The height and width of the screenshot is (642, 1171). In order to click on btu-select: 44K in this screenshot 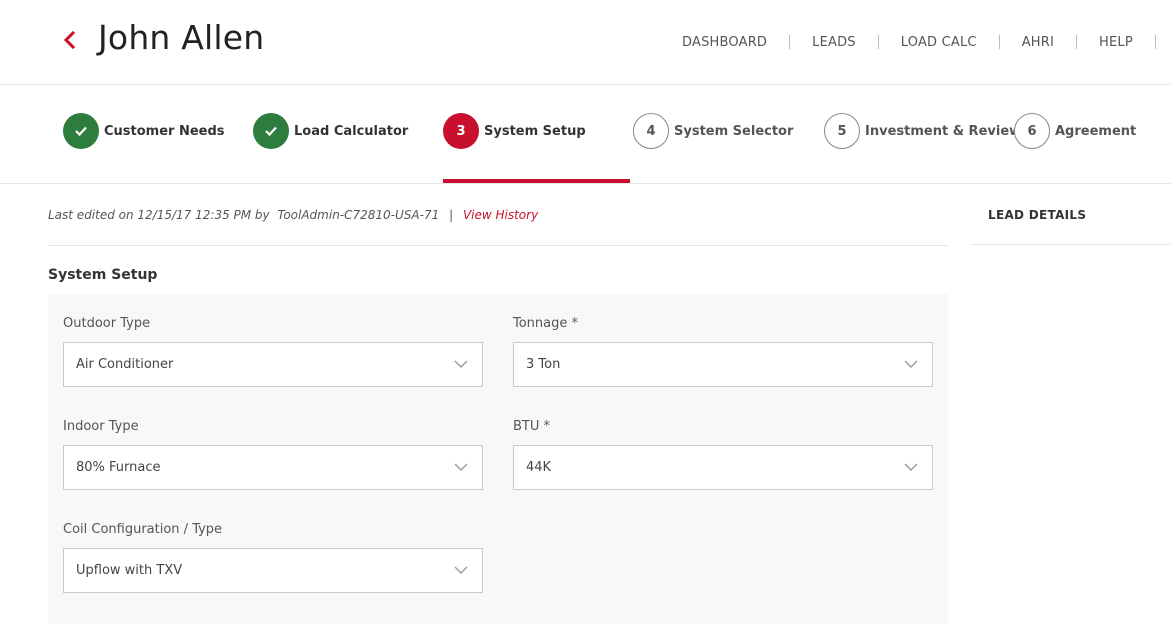, I will do `click(723, 467)`.